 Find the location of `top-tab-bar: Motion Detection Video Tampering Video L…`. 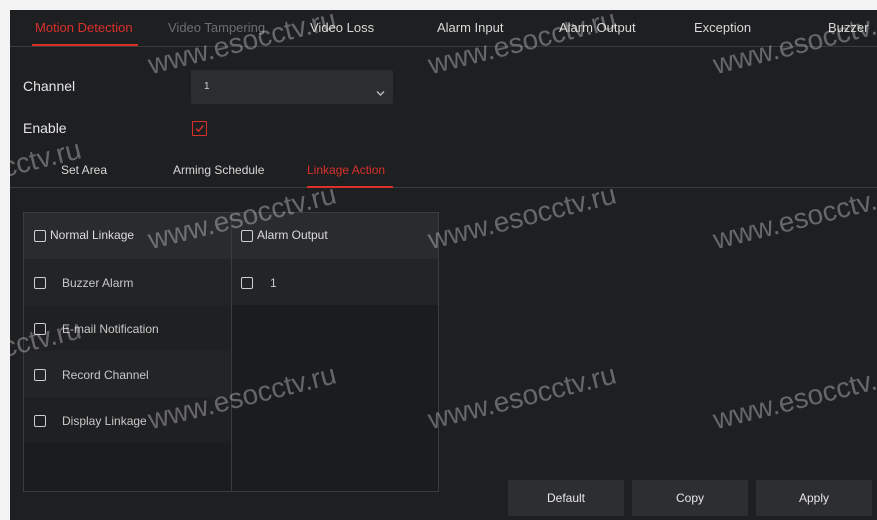

top-tab-bar: Motion Detection Video Tampering Video L… is located at coordinates (443, 28).